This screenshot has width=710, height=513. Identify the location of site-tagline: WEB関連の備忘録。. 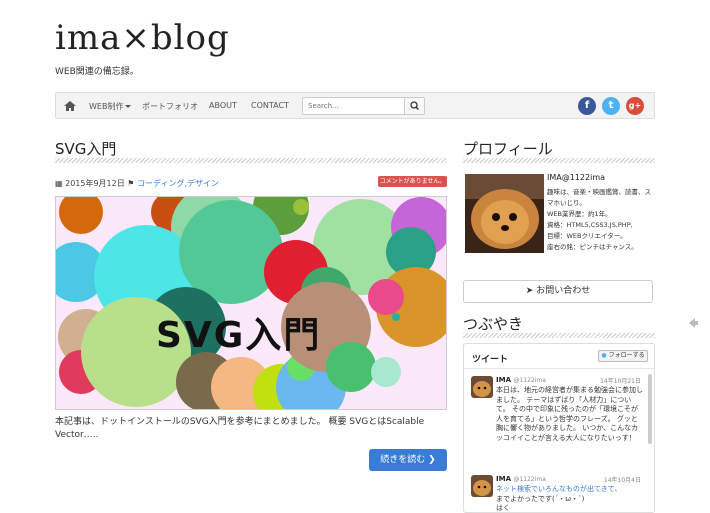
(97, 72).